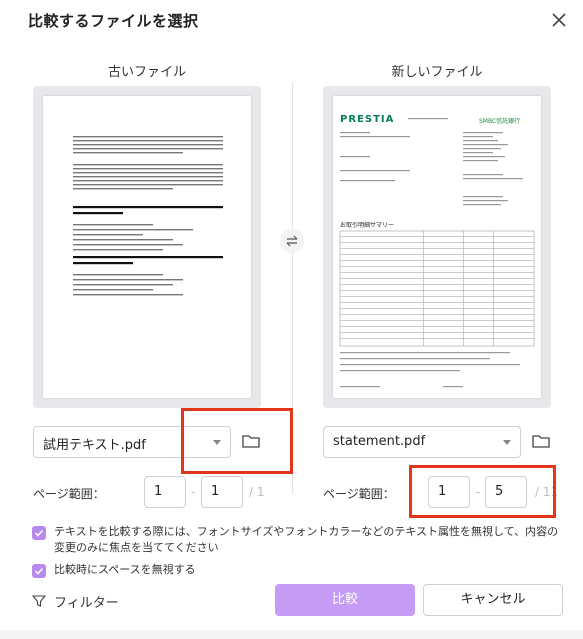 This screenshot has height=639, width=583. What do you see at coordinates (292, 288) in the screenshot?
I see `column-divider` at bounding box center [292, 288].